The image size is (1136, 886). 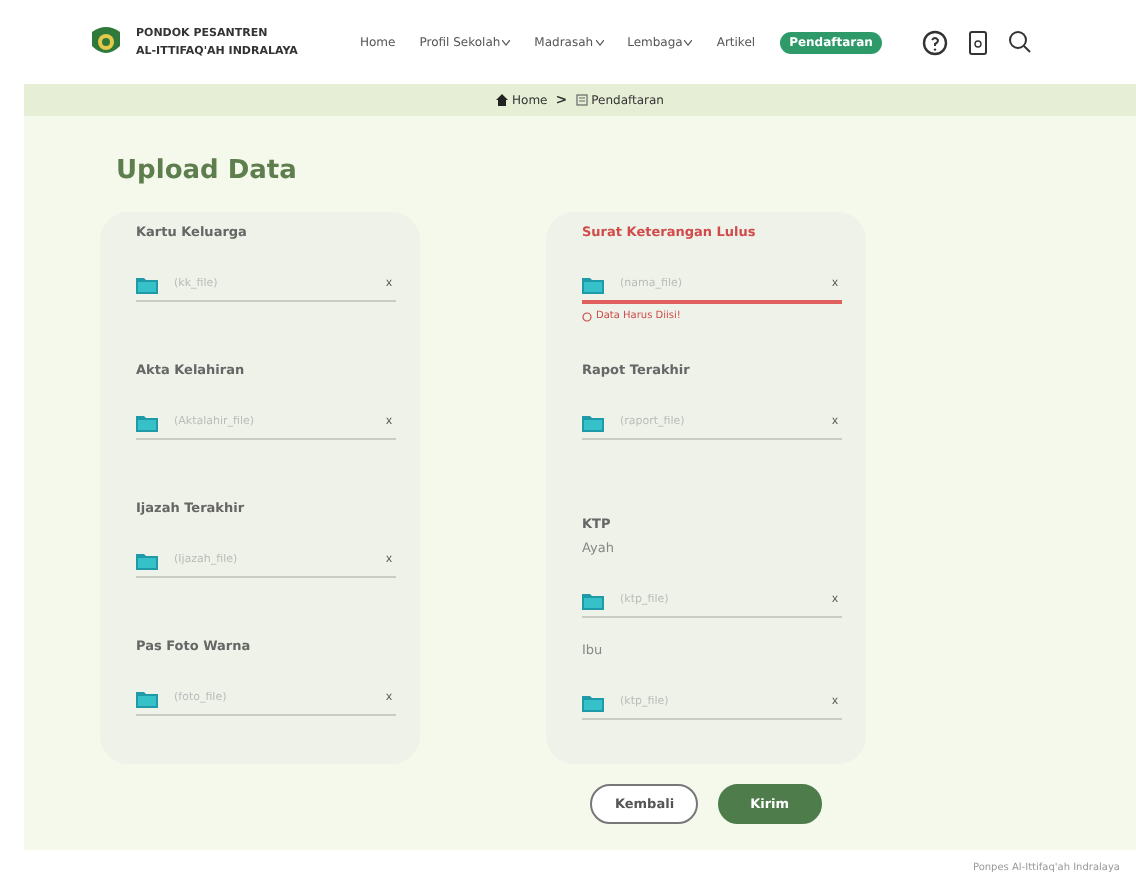 I want to click on search-icon, so click(x=1020, y=42).